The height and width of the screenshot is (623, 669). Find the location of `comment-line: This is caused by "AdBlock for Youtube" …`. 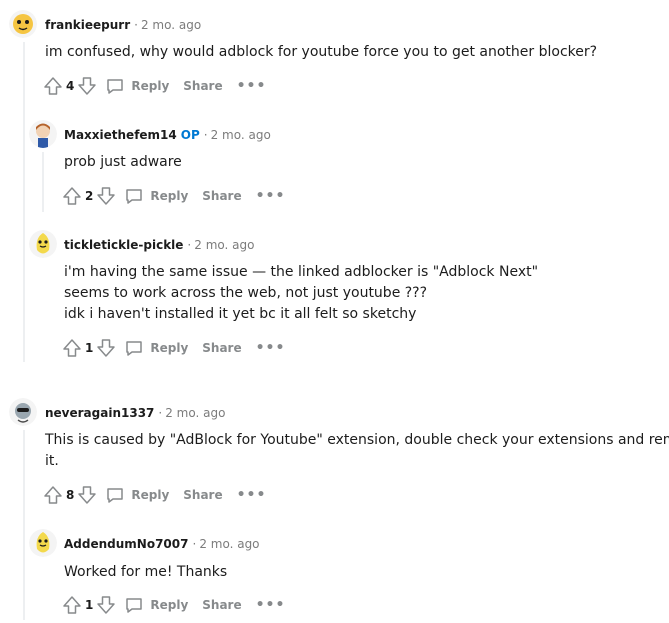

comment-line: This is caused by "AdBlock for Youtube" … is located at coordinates (357, 440).